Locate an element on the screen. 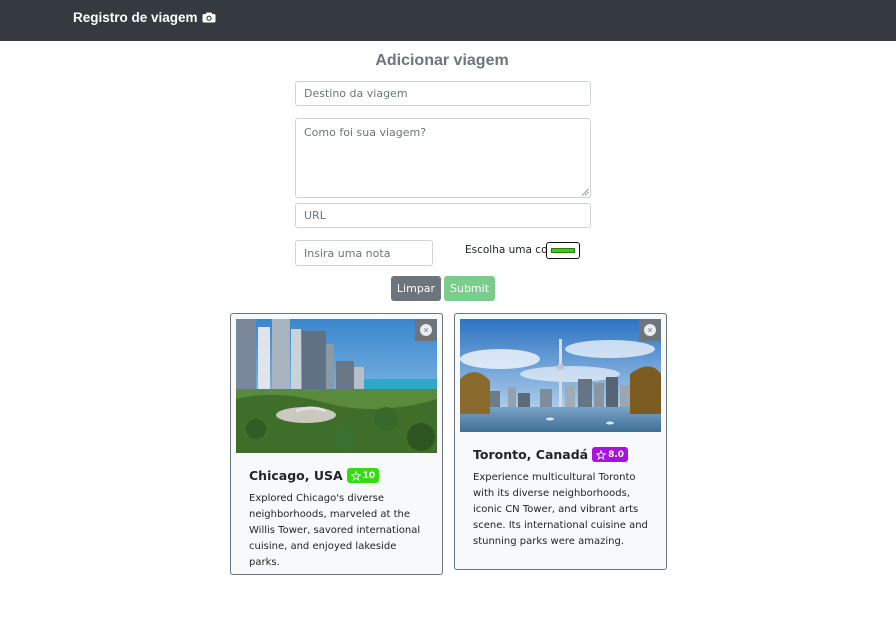 This screenshot has width=896, height=625. description-textarea: Como foi sua viagem? is located at coordinates (443, 158).